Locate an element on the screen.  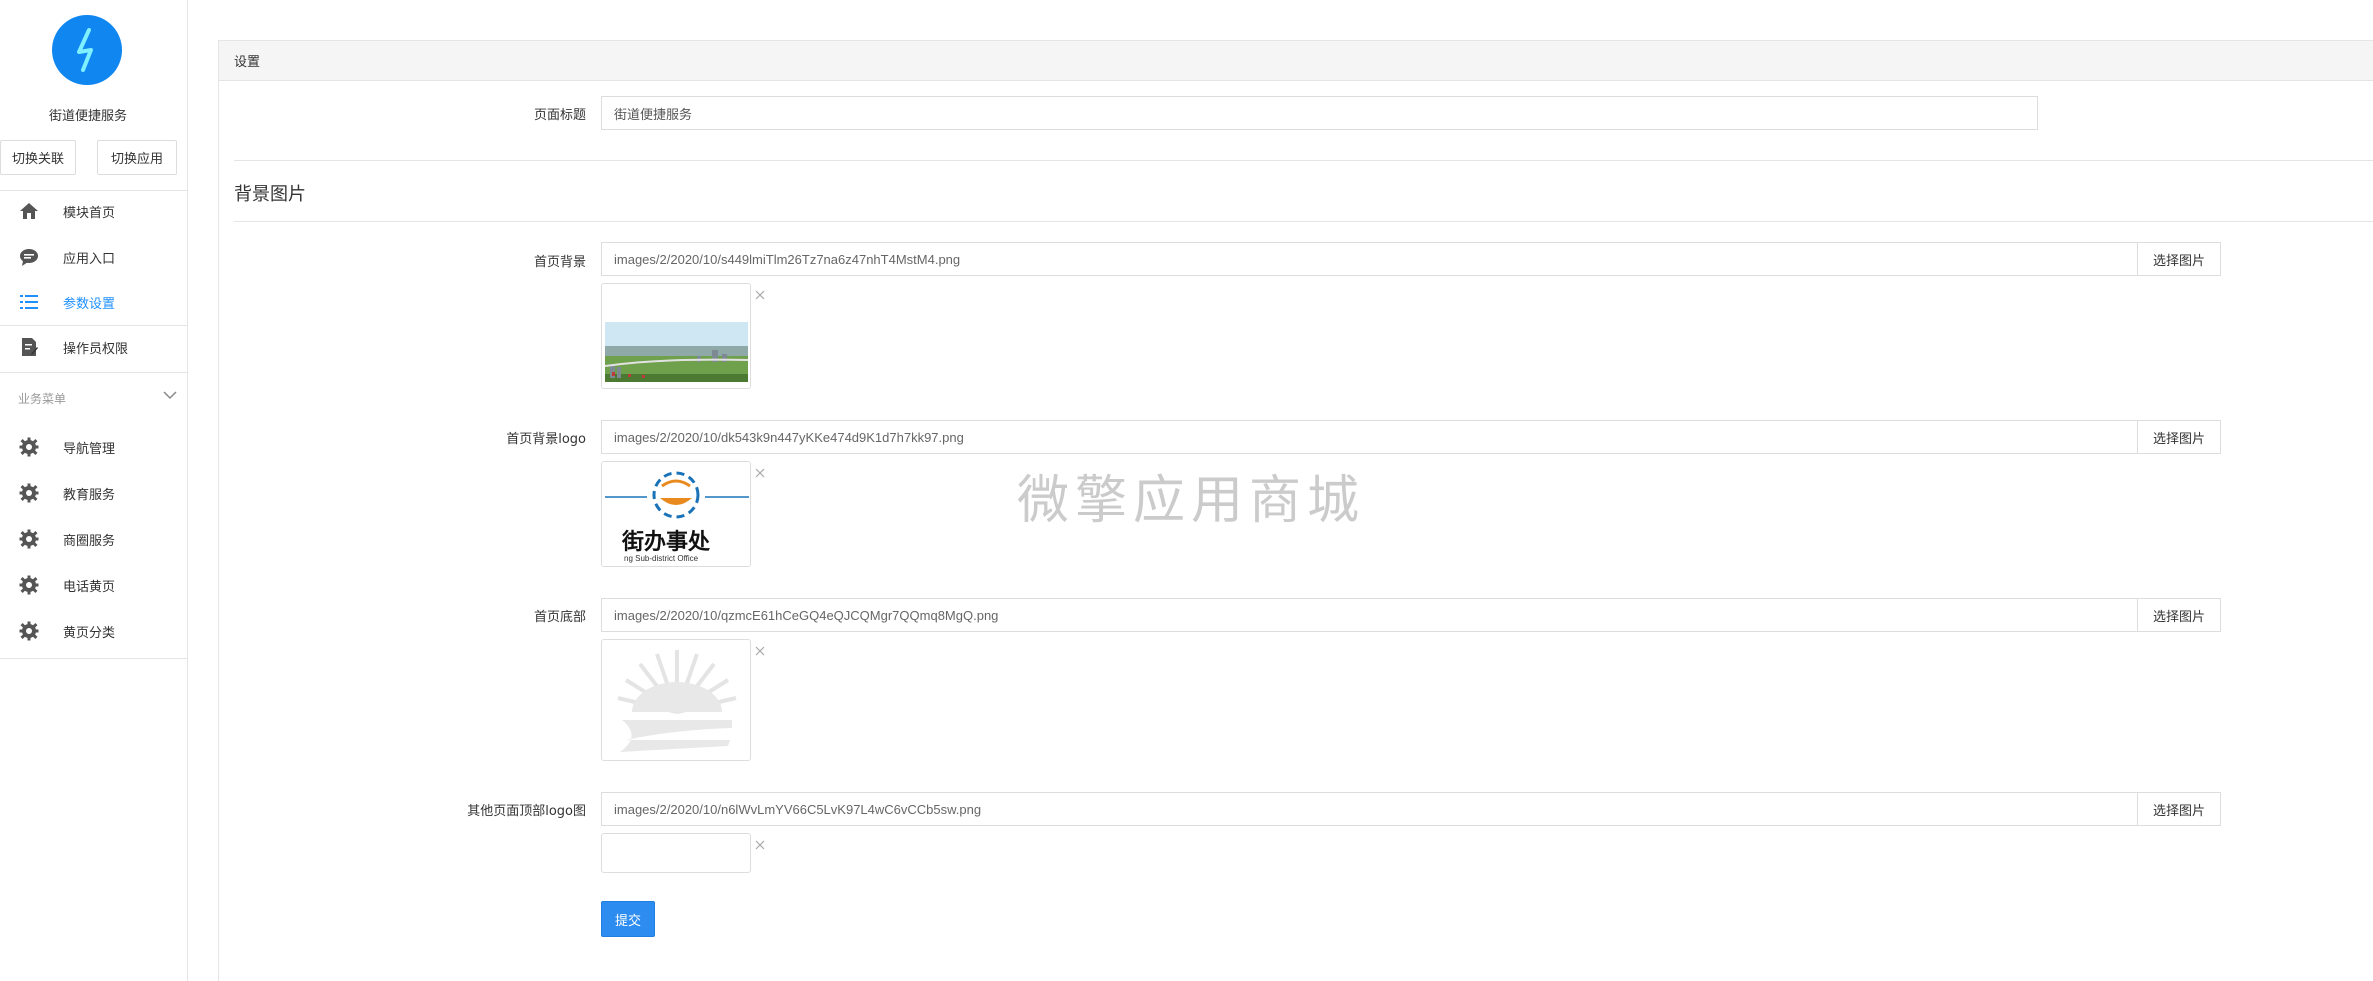
home-icon is located at coordinates (29, 211).